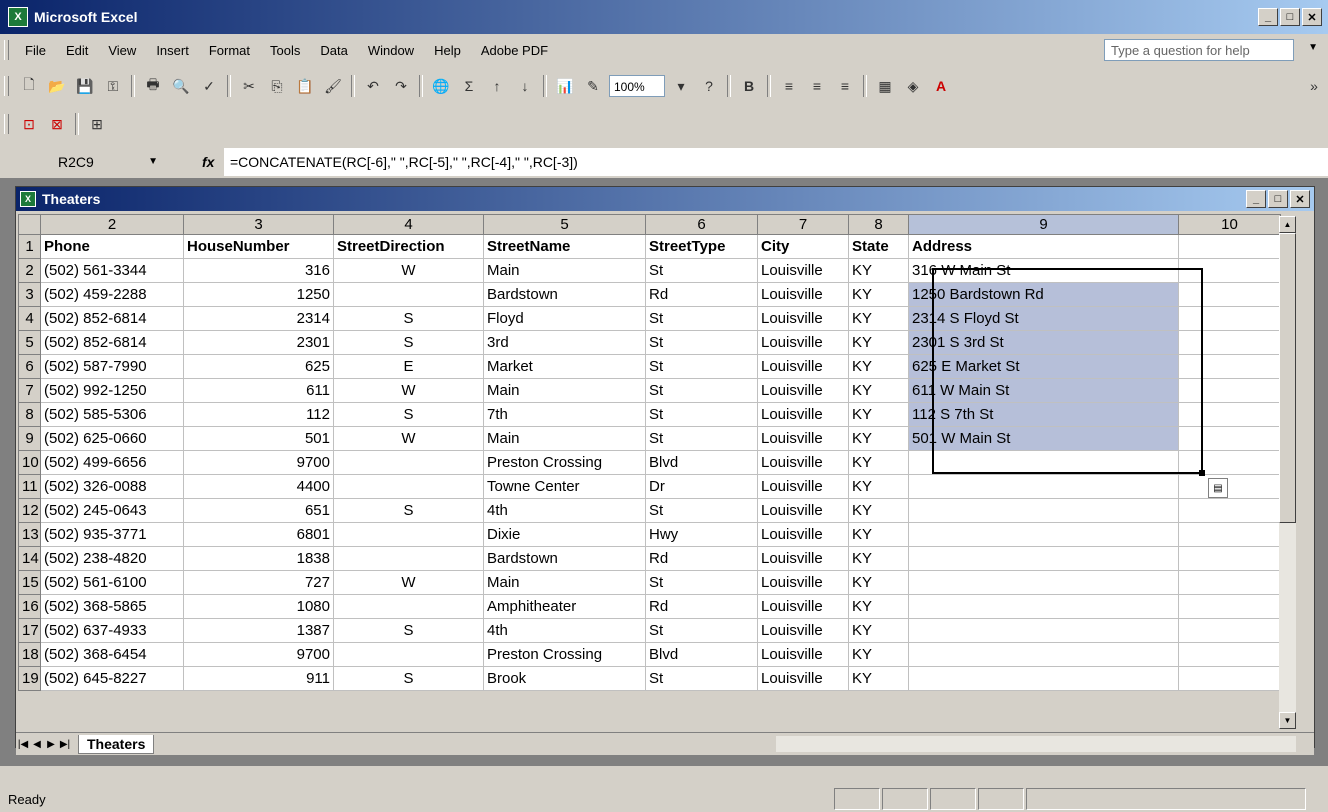 The width and height of the screenshot is (1328, 812). Describe the element at coordinates (408, 390) in the screenshot. I see `cell-dir: W` at that location.